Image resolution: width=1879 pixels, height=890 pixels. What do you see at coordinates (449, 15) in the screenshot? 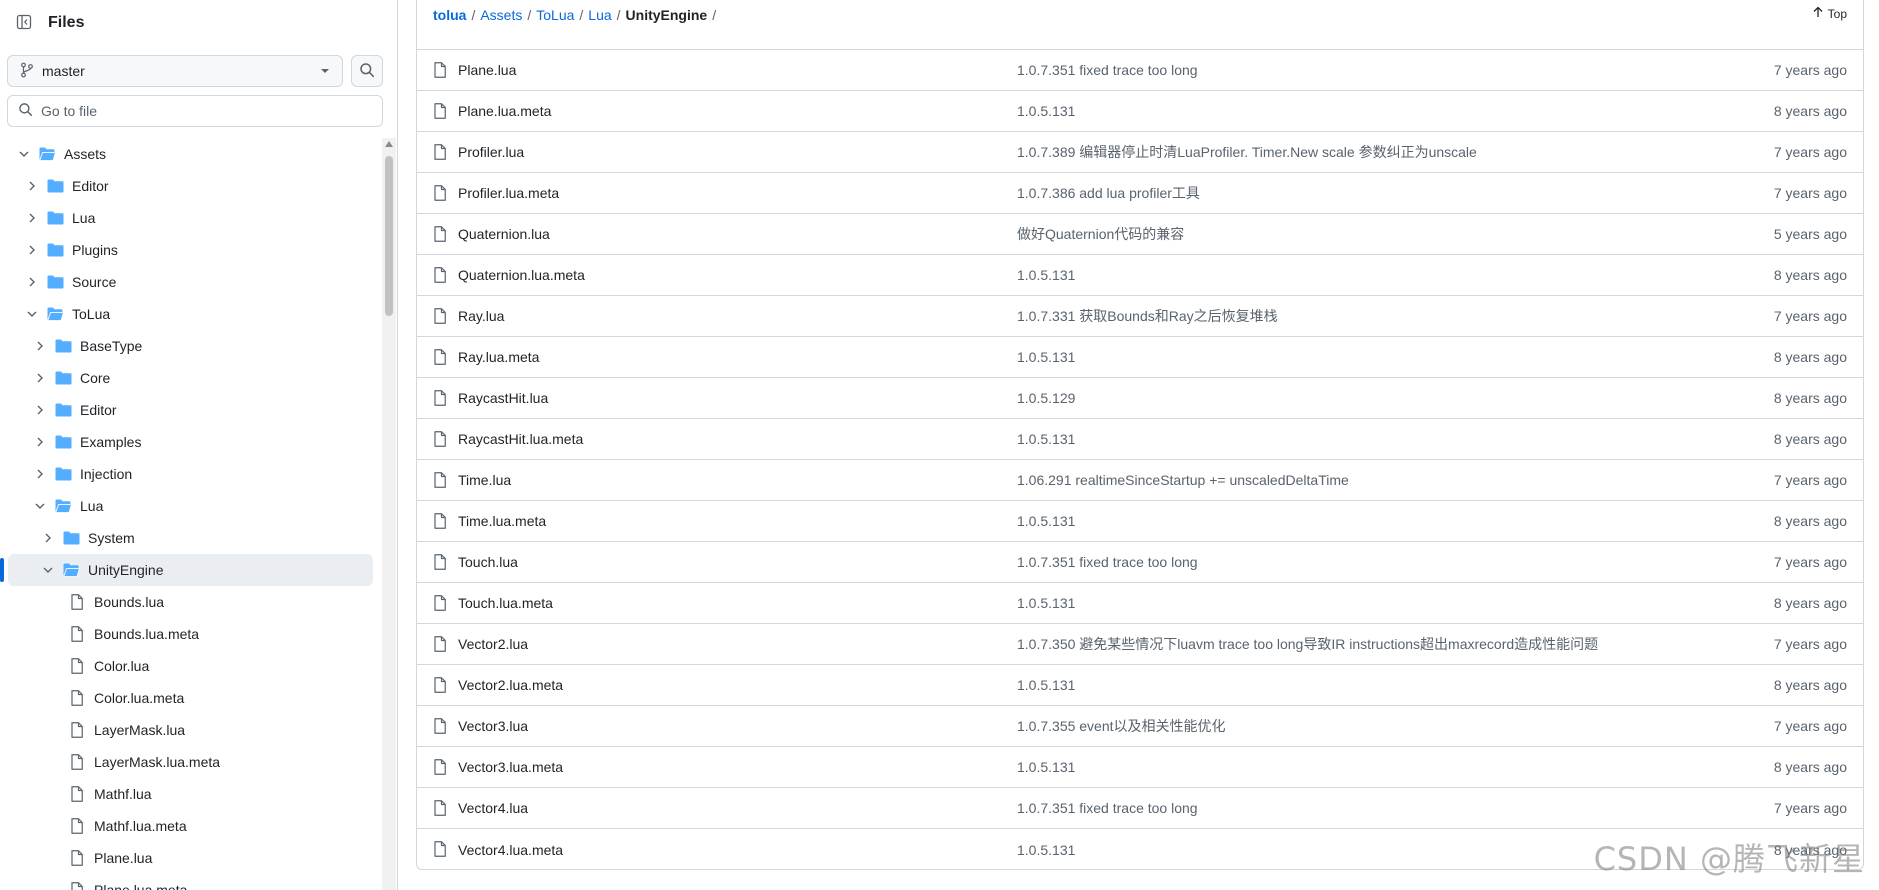
I see `breadcrumb-repo-link: tolua` at bounding box center [449, 15].